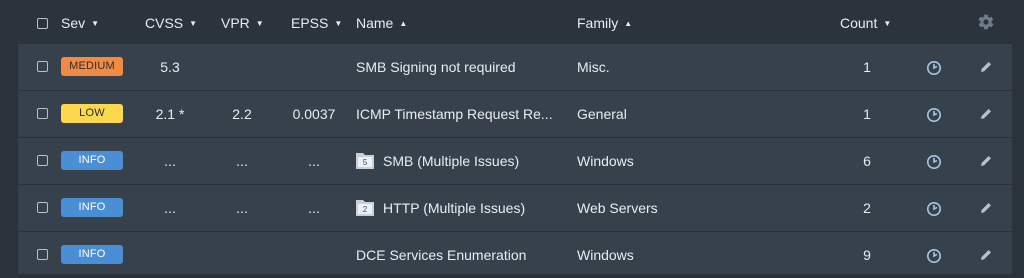 Image resolution: width=1024 pixels, height=278 pixels. What do you see at coordinates (375, 23) in the screenshot?
I see `column-label: Name` at bounding box center [375, 23].